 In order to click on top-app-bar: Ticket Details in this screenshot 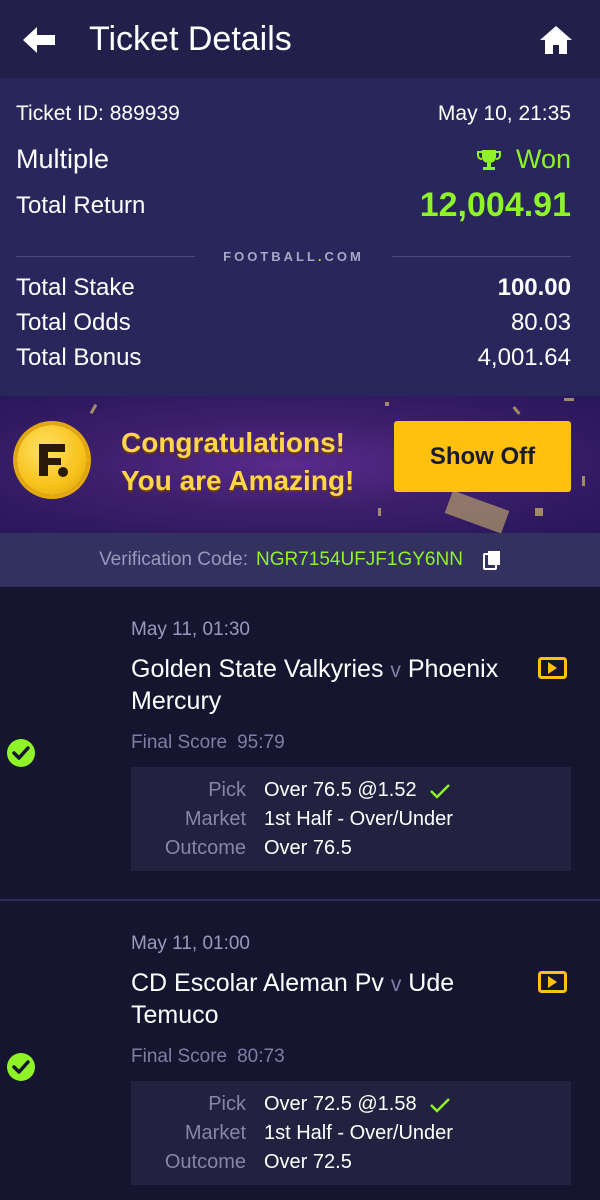, I will do `click(300, 39)`.